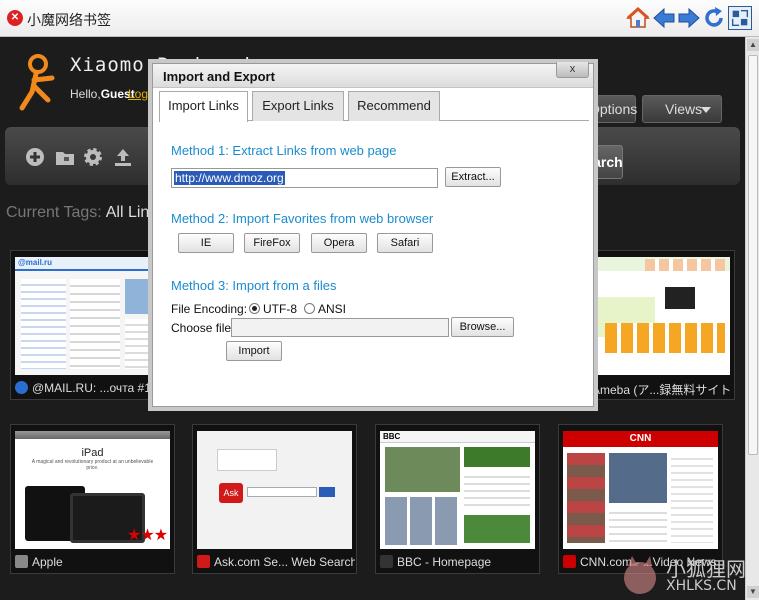  I want to click on bookmark-thumbnail-ask: Ask Ask.com Se... Web Search, so click(274, 499).